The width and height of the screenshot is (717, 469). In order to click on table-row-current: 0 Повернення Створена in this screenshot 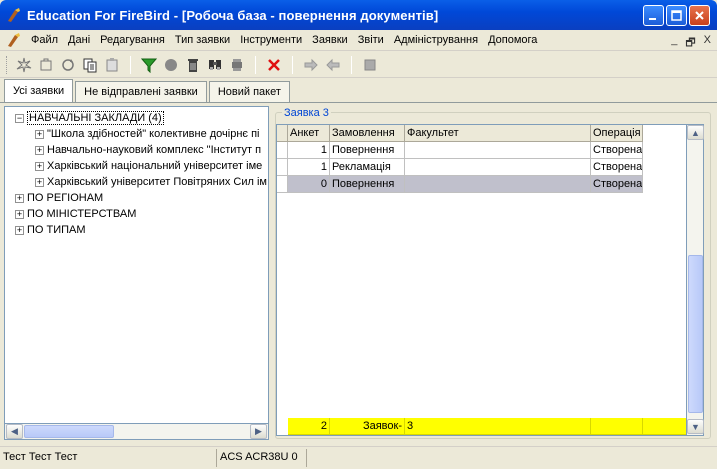, I will do `click(460, 184)`.